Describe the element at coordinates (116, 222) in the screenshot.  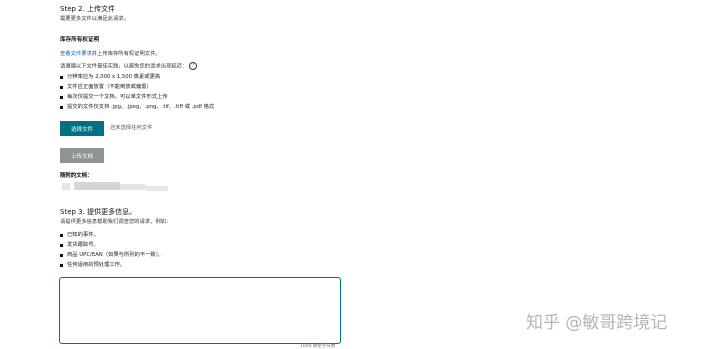
I see `step3-intro: 请提供更多信息帮助我们调查您的请求，例如：` at that location.